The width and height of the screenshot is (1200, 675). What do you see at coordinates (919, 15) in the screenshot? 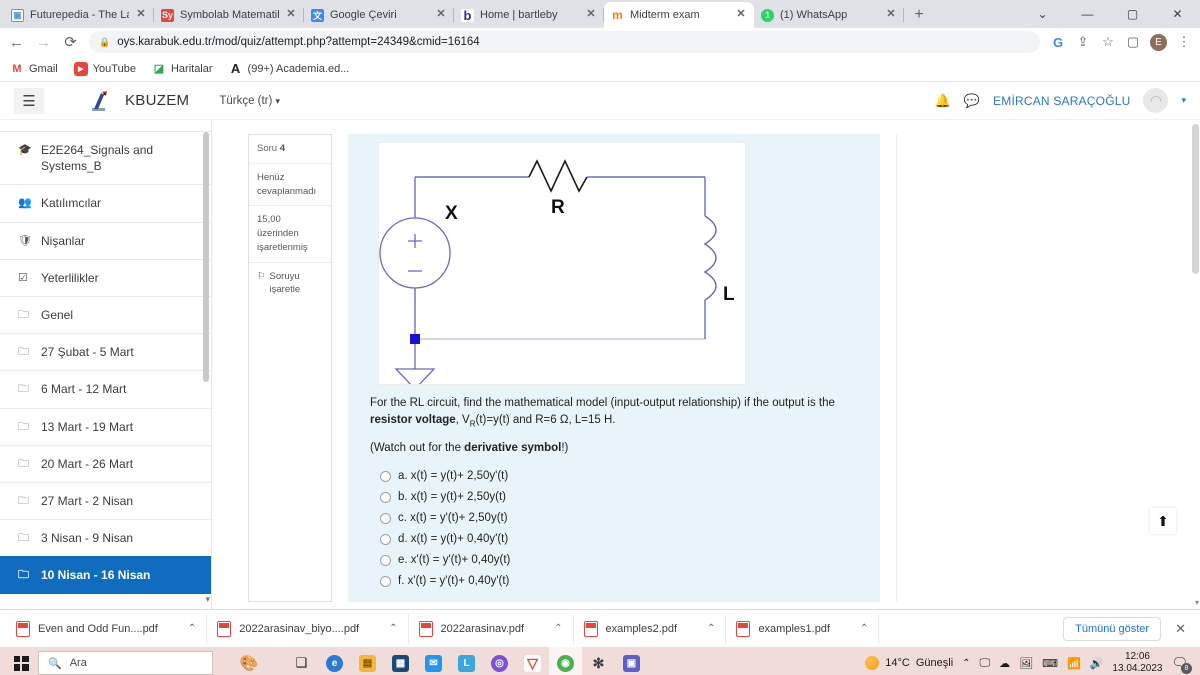
I see `new-tab-button: +` at bounding box center [919, 15].